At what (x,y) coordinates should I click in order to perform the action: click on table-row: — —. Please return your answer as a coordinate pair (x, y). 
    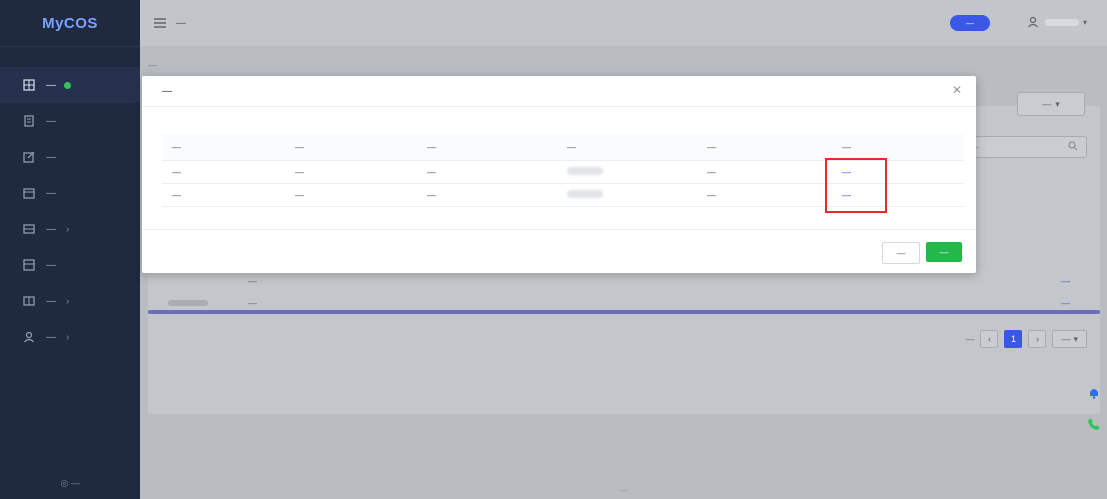
    Looking at the image, I should click on (659, 281).